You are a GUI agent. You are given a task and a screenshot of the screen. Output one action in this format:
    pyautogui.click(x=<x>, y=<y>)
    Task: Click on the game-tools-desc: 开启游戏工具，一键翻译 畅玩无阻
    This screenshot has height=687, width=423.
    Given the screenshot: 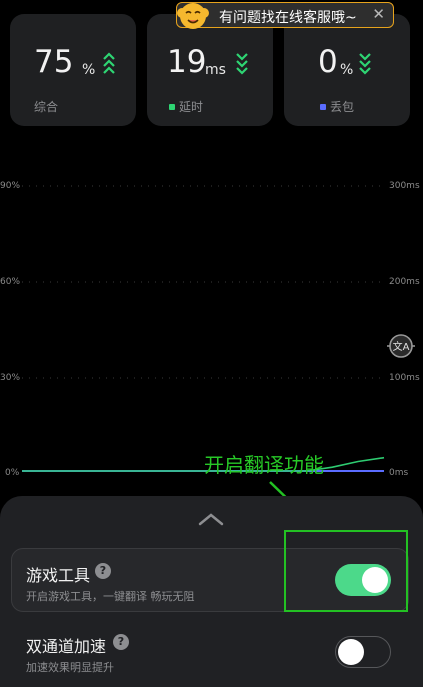 What is the action you would take?
    pyautogui.click(x=110, y=596)
    